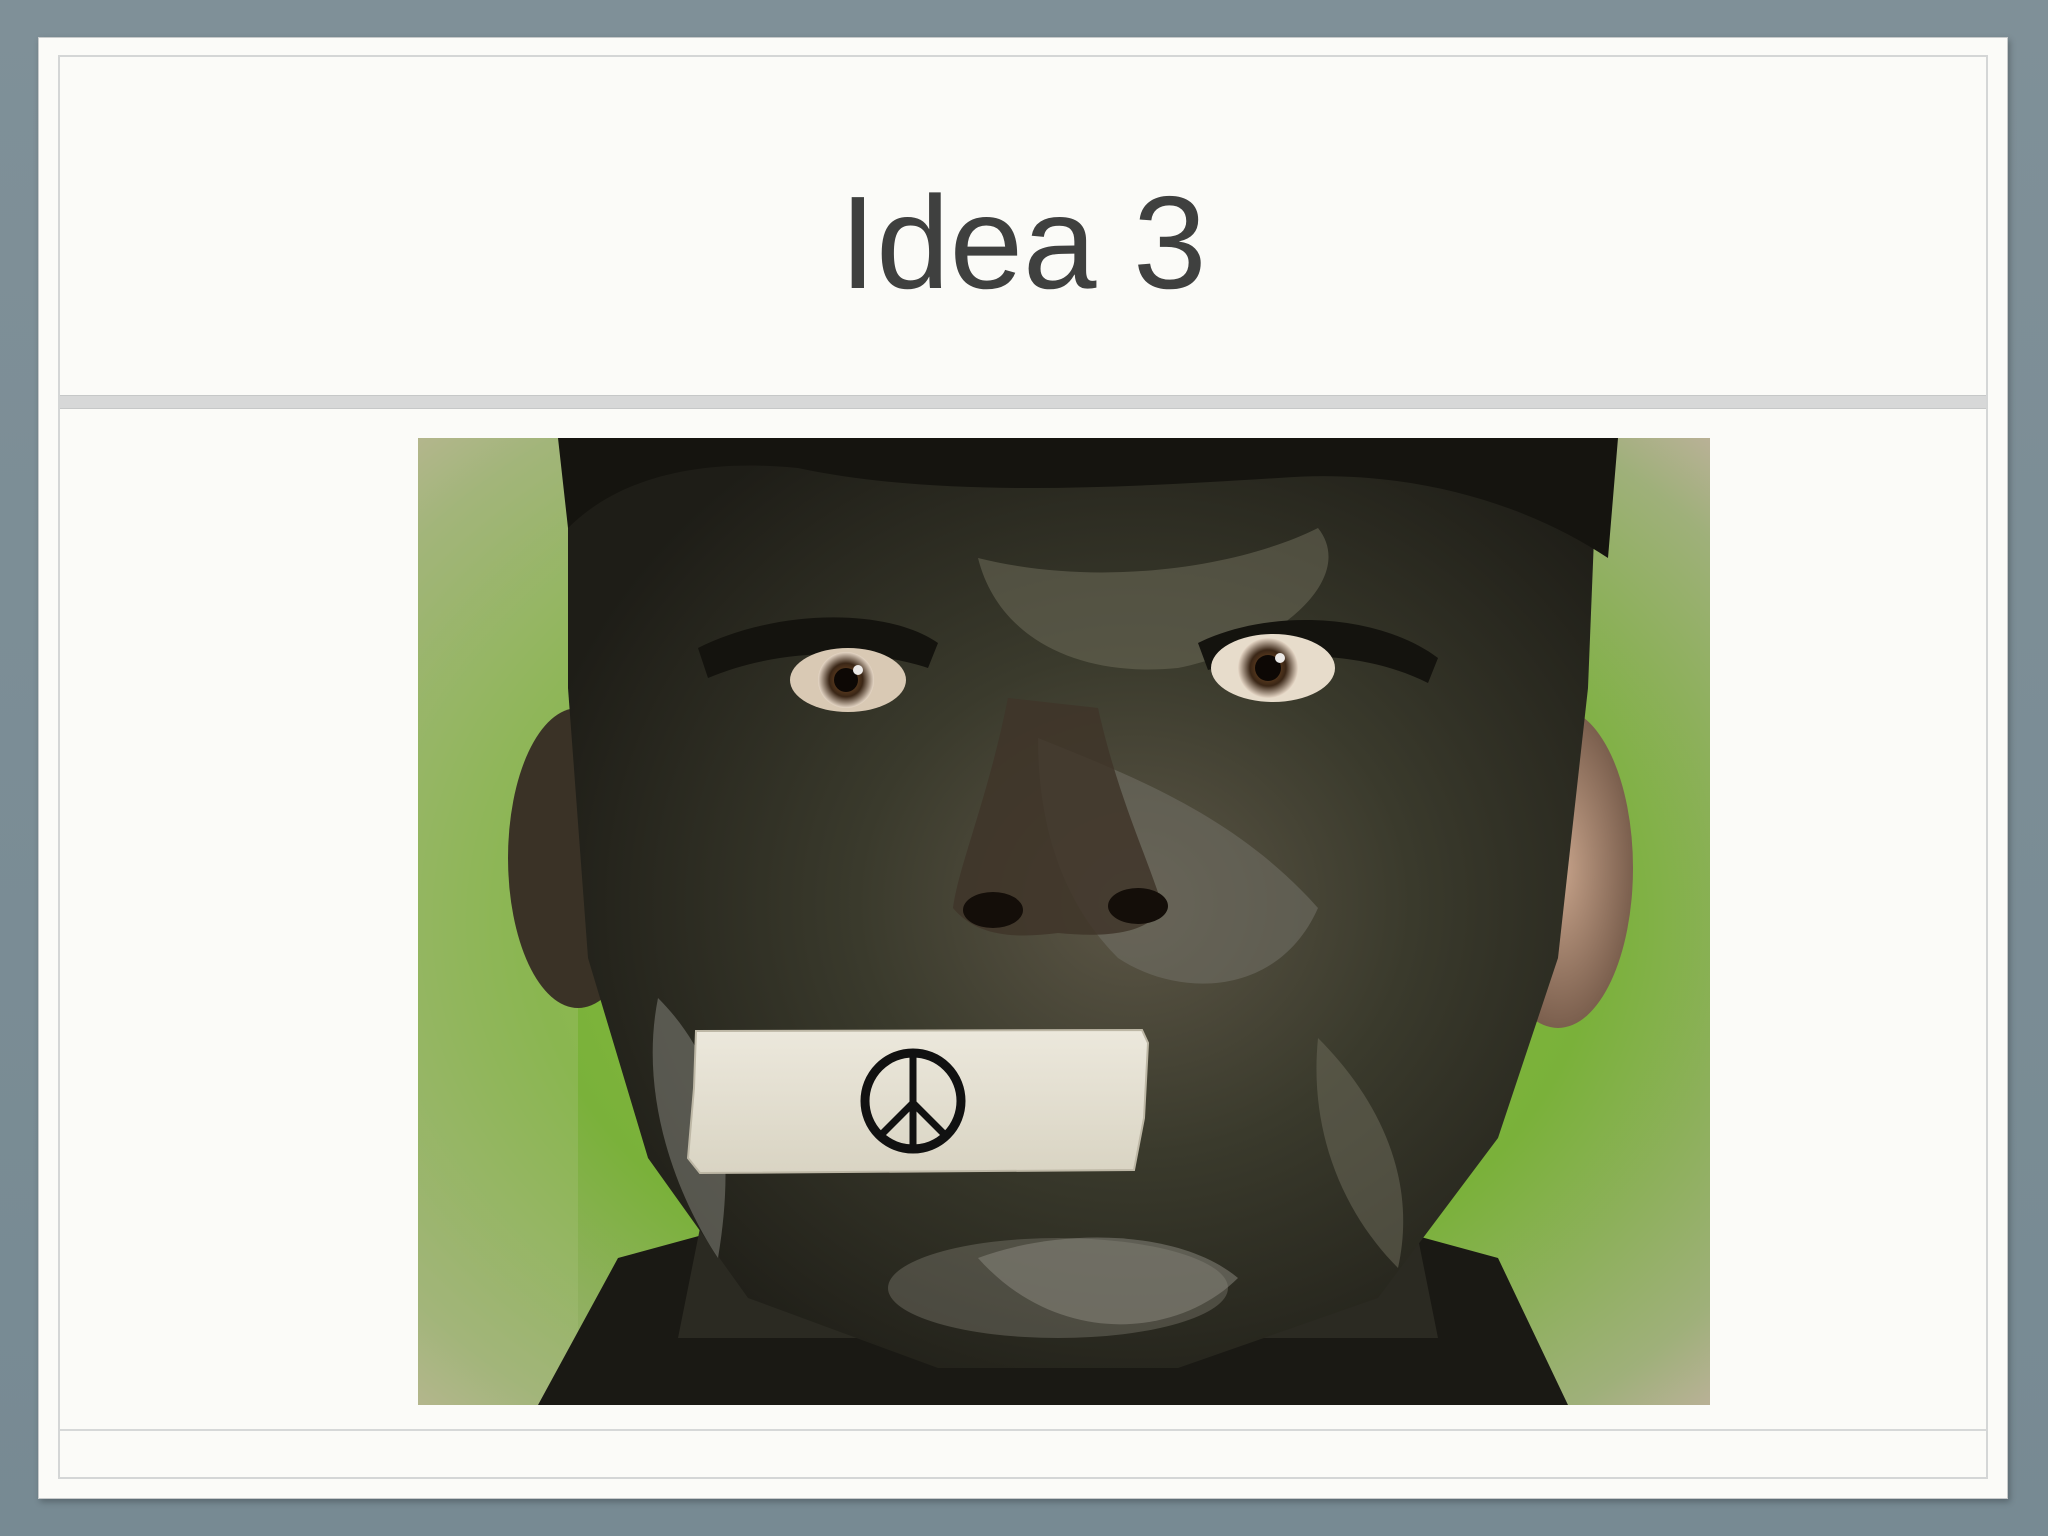  Describe the element at coordinates (1023, 1430) in the screenshot. I see `footer-divider` at that location.